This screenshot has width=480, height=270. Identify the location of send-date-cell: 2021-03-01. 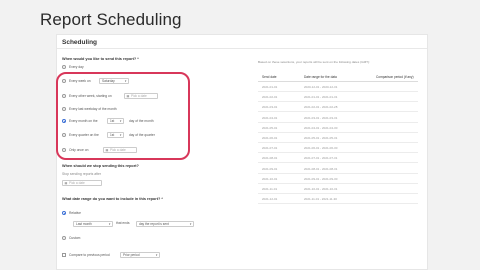
(270, 107).